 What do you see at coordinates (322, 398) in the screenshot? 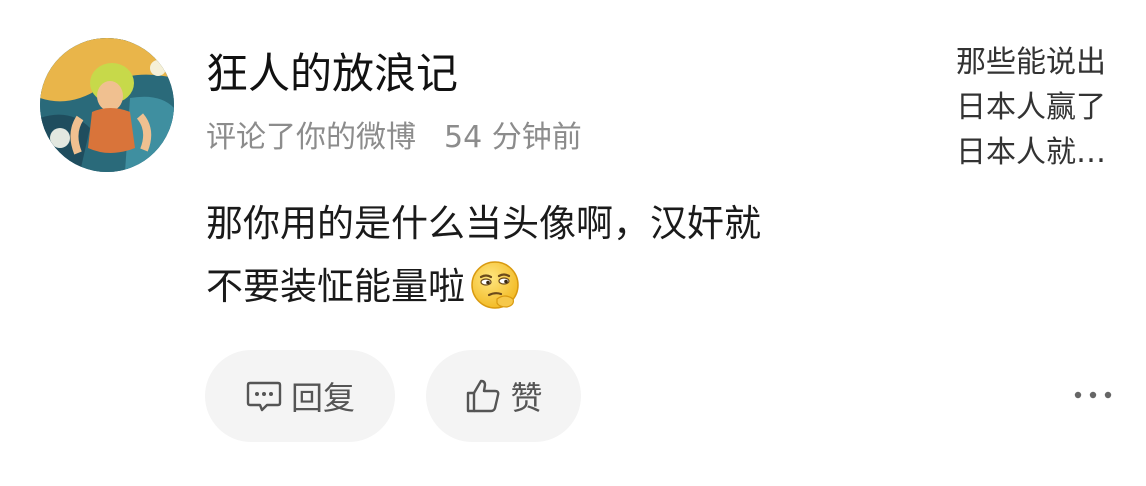
I see `reply-label: 回复` at bounding box center [322, 398].